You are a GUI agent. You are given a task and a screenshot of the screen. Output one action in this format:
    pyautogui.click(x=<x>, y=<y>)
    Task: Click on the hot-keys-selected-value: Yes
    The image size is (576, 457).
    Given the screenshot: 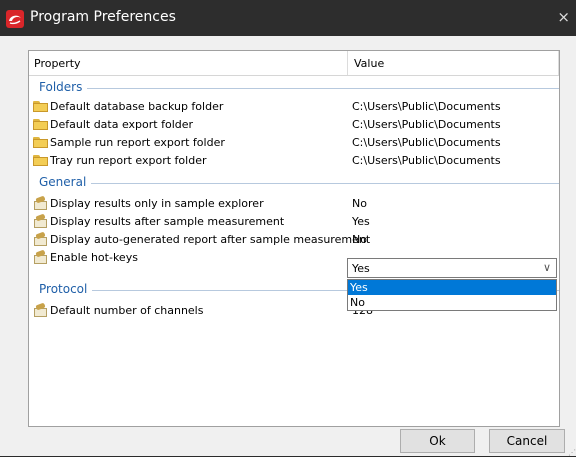 What is the action you would take?
    pyautogui.click(x=361, y=268)
    